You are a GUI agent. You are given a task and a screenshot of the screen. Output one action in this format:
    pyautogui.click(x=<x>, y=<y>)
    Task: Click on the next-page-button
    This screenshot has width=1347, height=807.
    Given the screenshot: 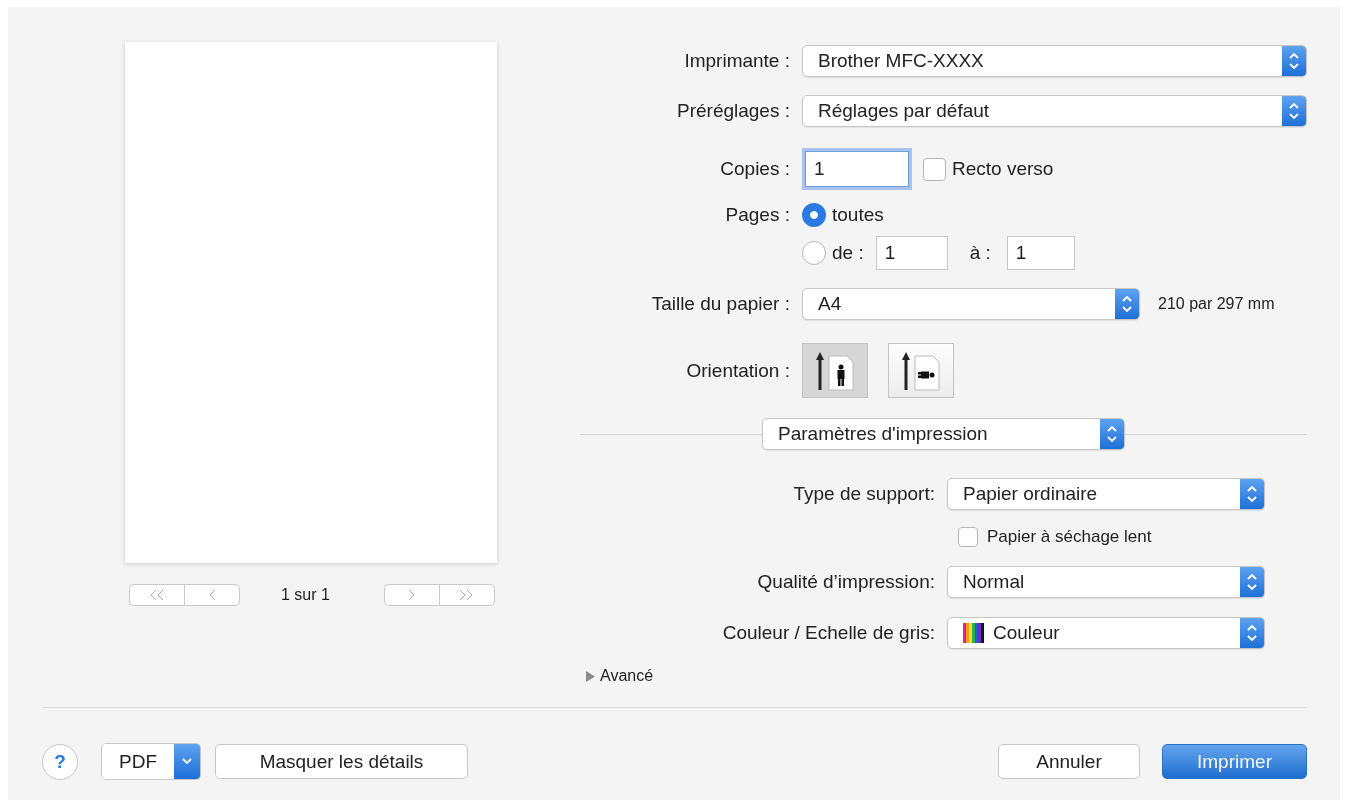 What is the action you would take?
    pyautogui.click(x=411, y=595)
    